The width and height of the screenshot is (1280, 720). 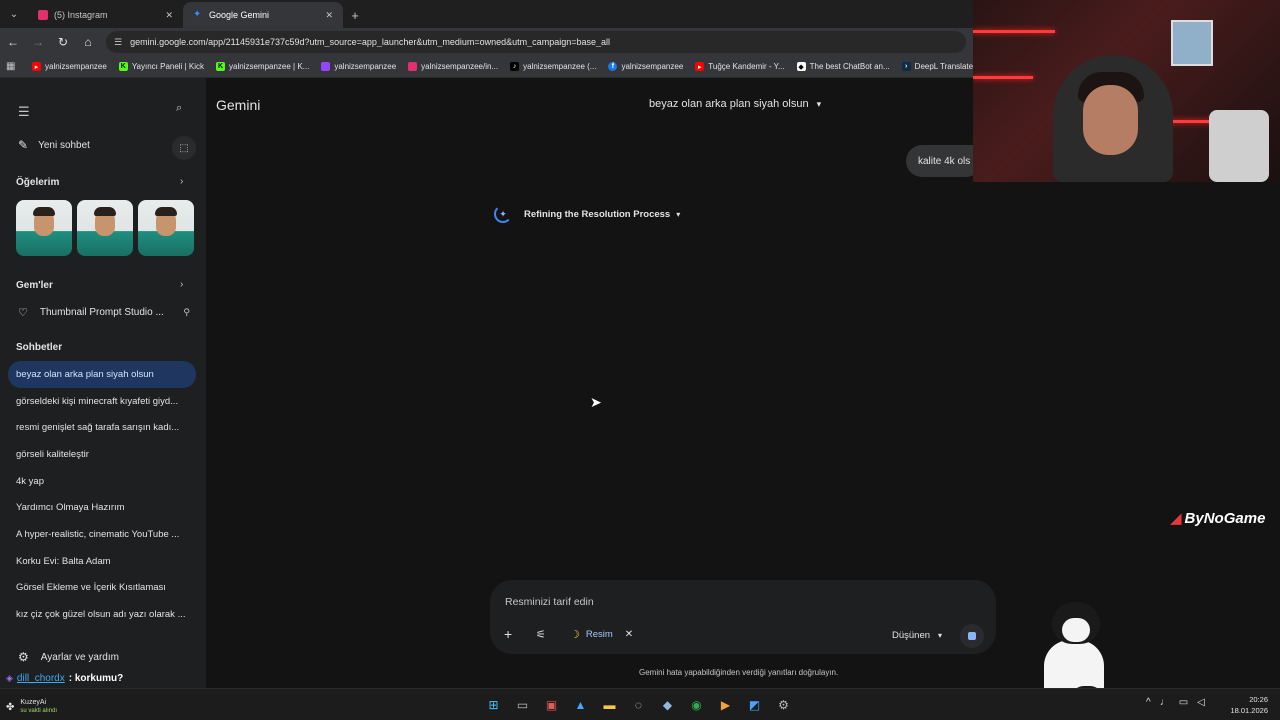 What do you see at coordinates (39, 711) in the screenshot?
I see `weather-subtitle: su vakti alındı` at bounding box center [39, 711].